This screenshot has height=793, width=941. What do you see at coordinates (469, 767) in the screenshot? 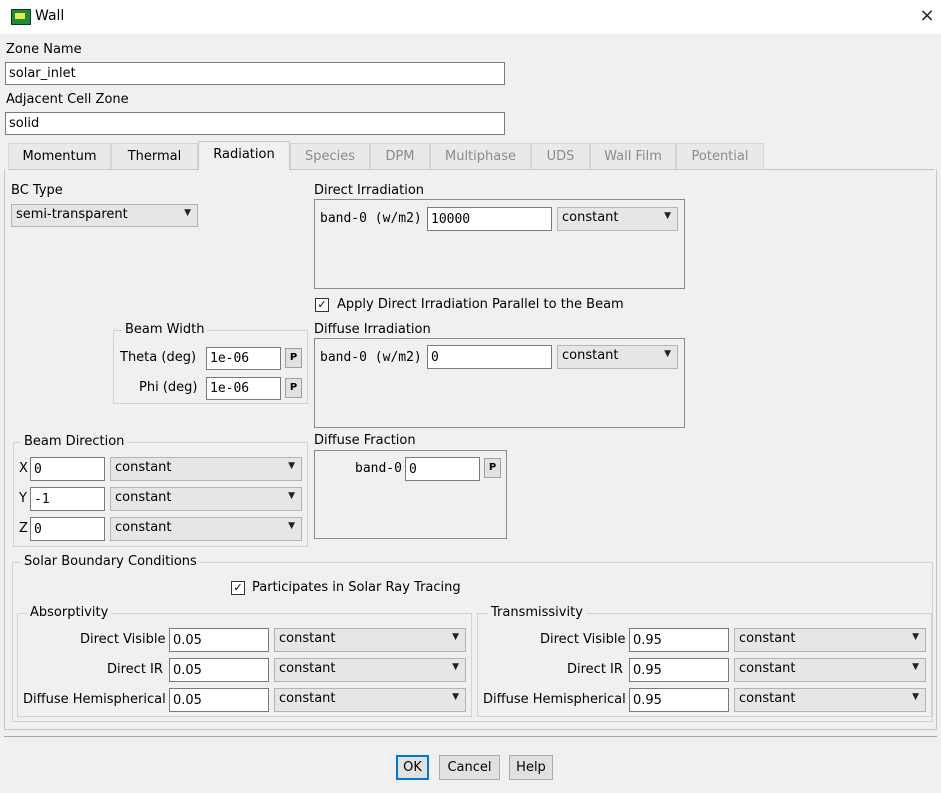
I see `cancel-button: Cancel` at bounding box center [469, 767].